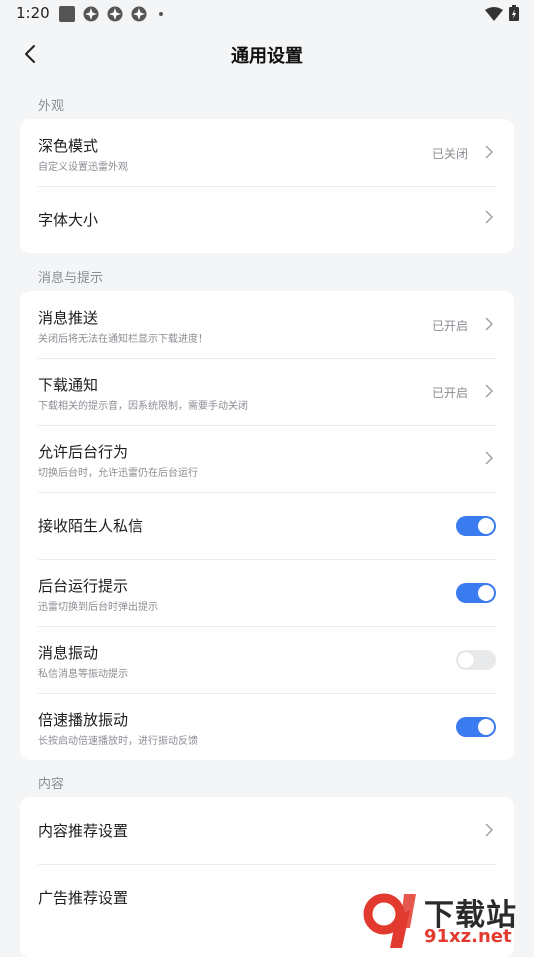  What do you see at coordinates (476, 526) in the screenshot?
I see `stranger-messages-toggle` at bounding box center [476, 526].